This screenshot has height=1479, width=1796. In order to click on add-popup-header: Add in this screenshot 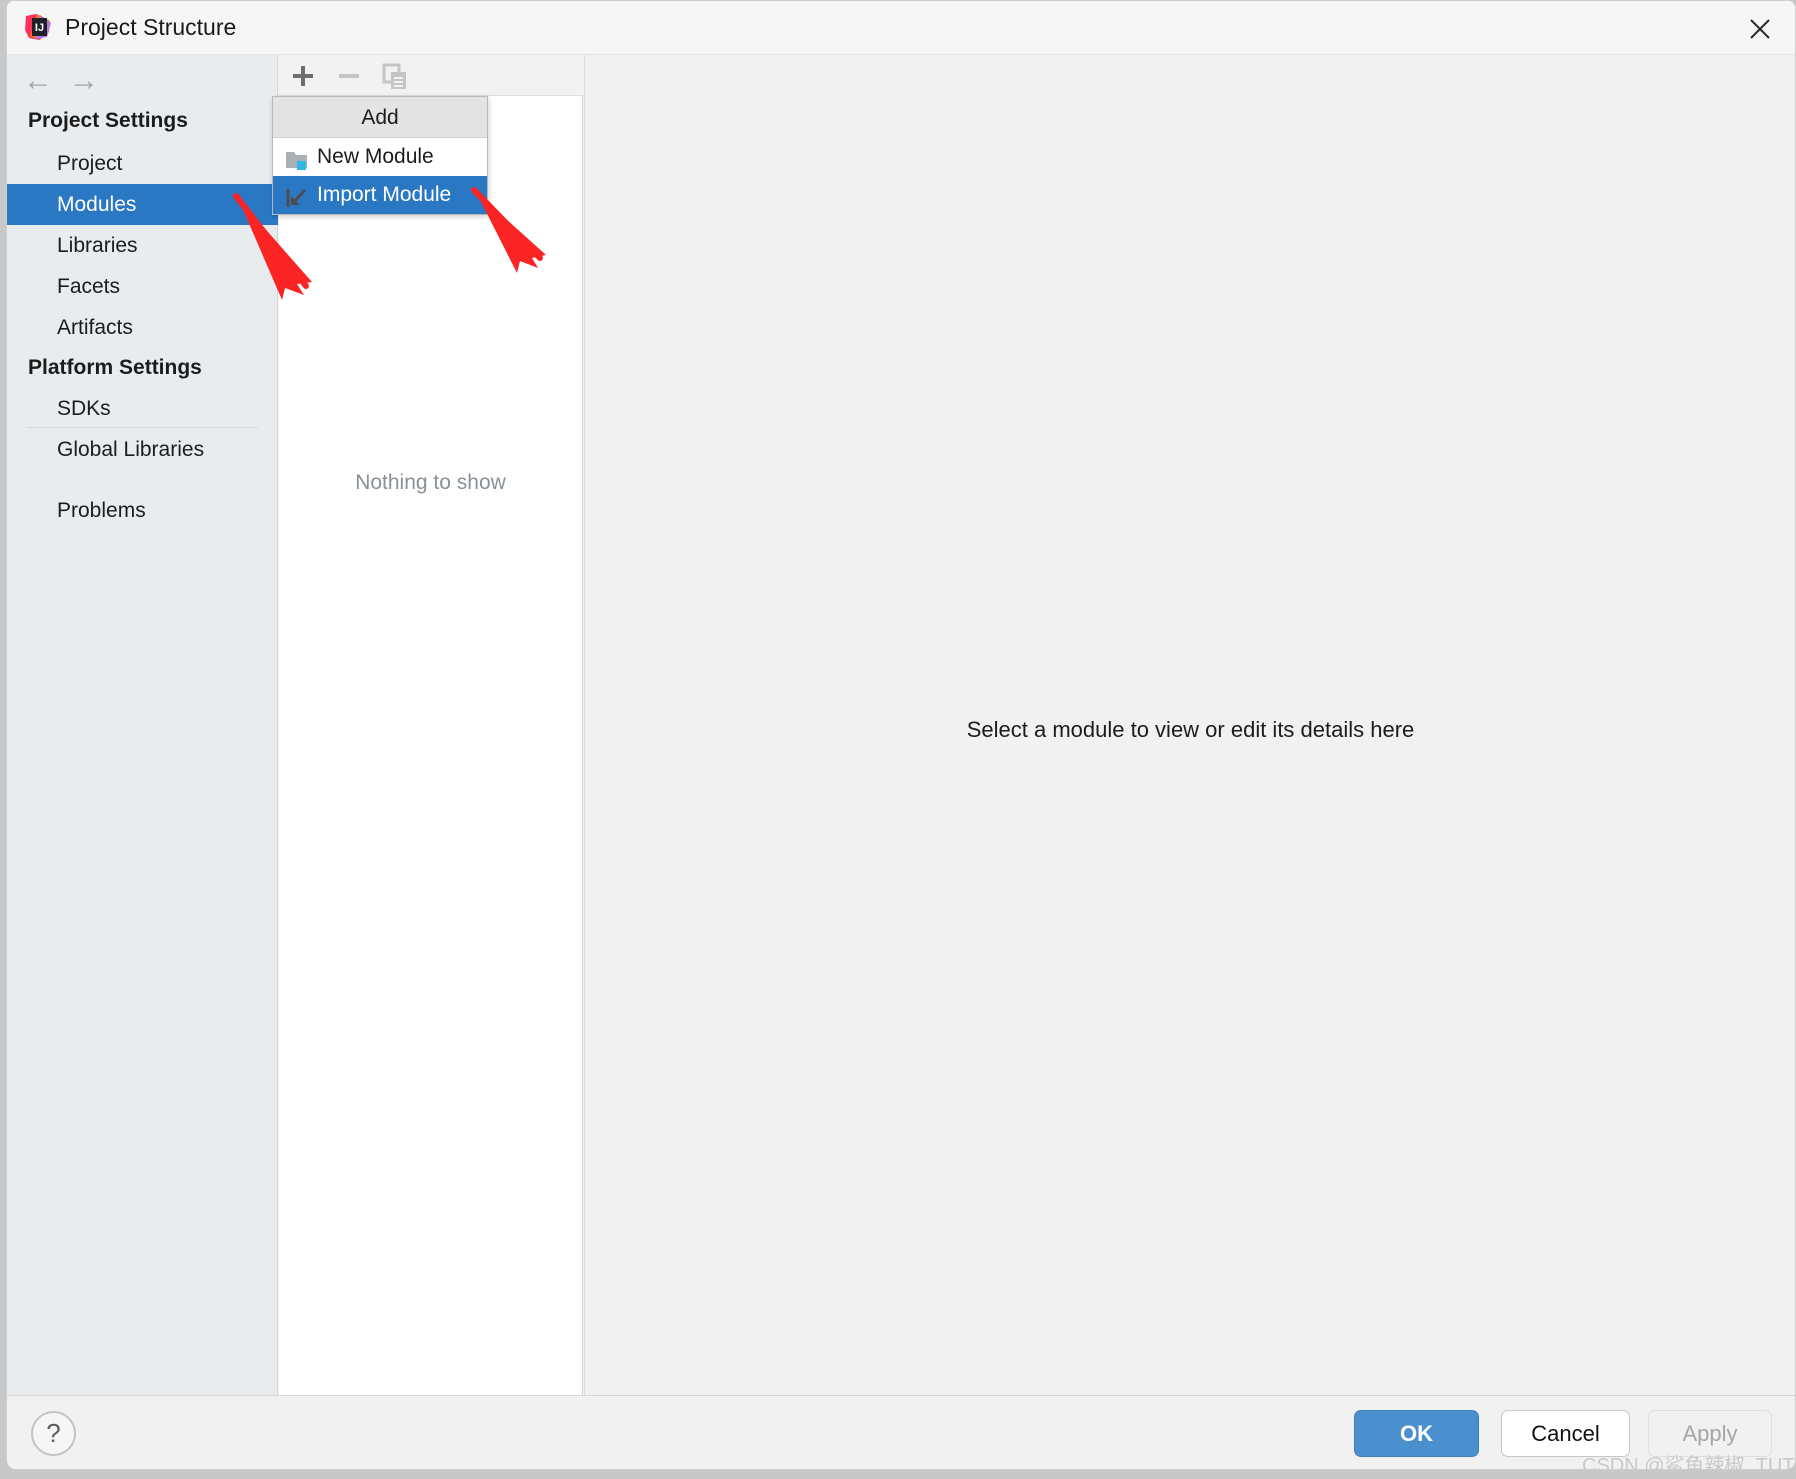, I will do `click(380, 117)`.